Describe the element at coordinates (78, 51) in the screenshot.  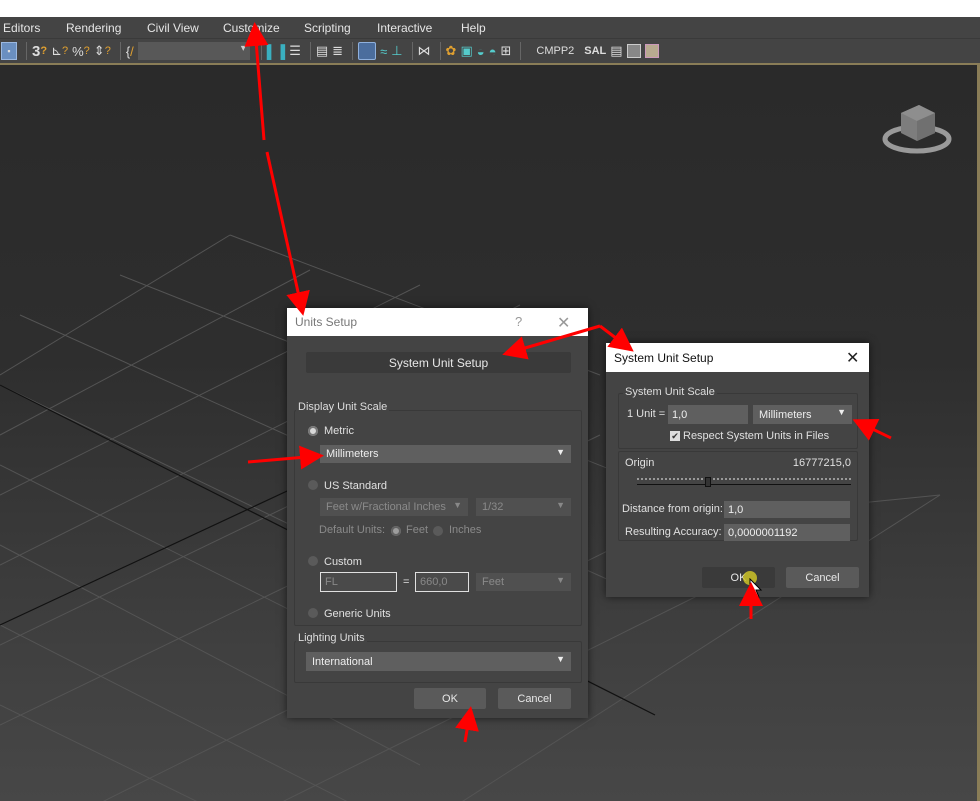
I see `percent-snap-label: %` at that location.